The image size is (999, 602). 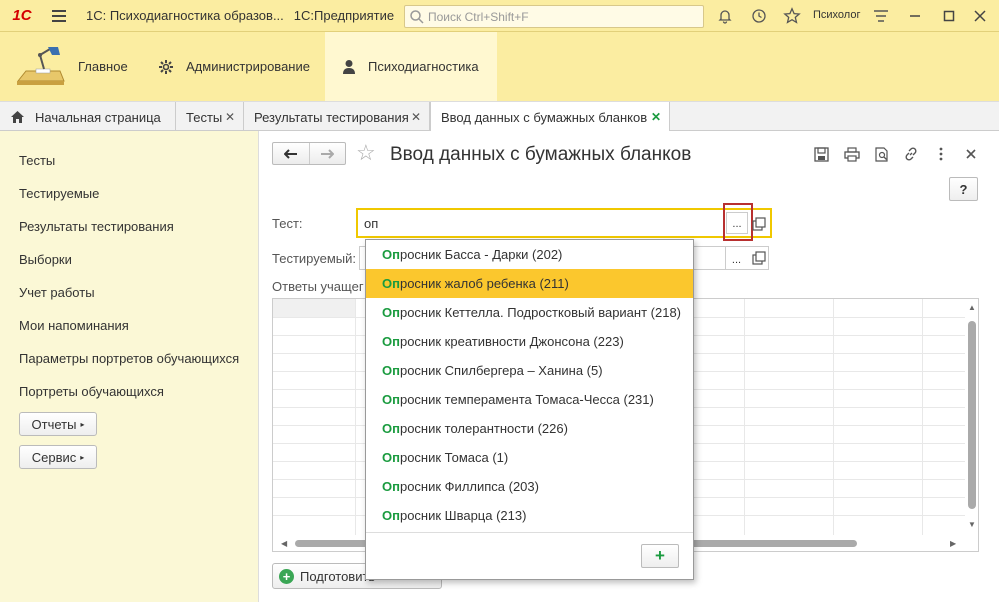 What do you see at coordinates (738, 222) in the screenshot?
I see `choose-button-highlight` at bounding box center [738, 222].